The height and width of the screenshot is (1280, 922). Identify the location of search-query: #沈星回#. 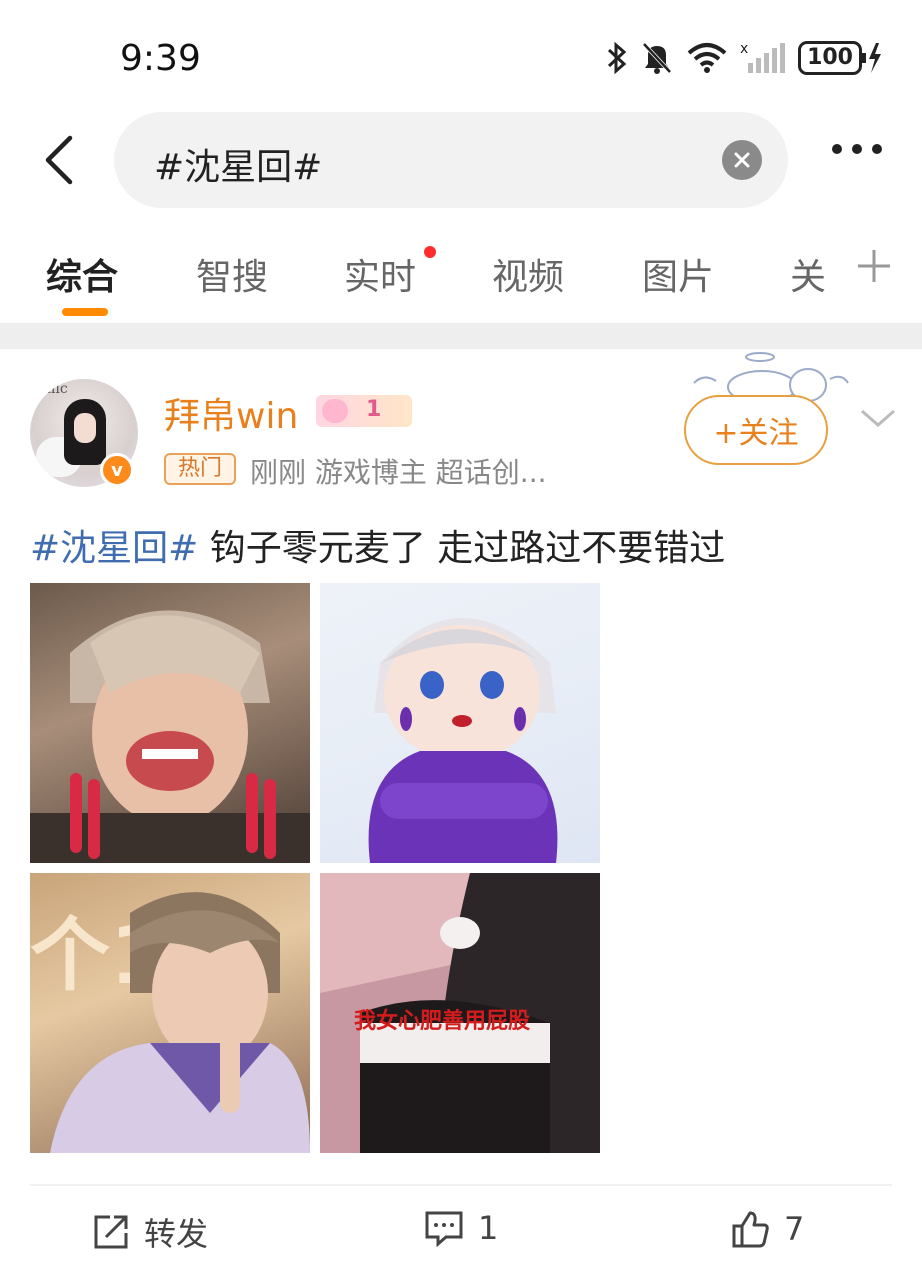
(238, 167).